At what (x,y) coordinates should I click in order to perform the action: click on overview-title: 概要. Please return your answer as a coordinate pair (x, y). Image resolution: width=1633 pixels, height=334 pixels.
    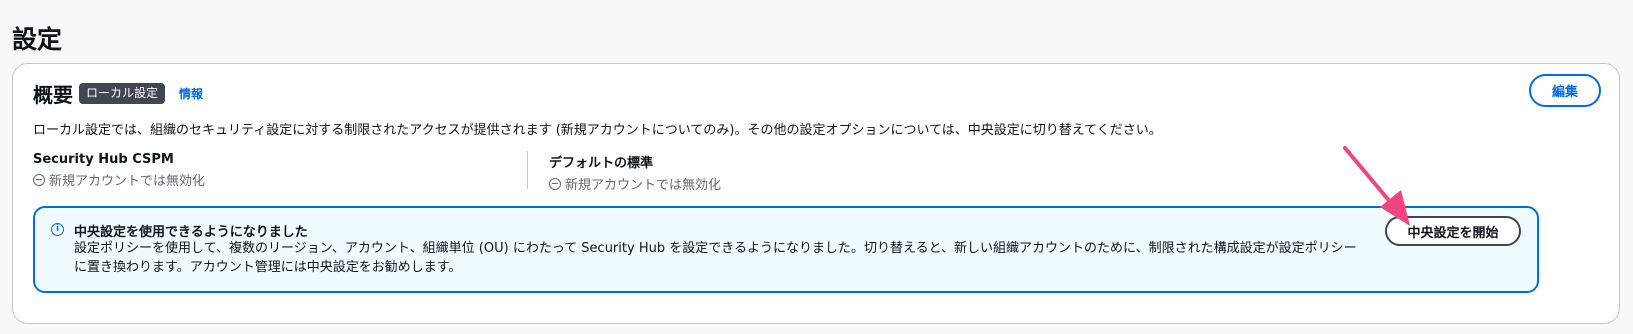
    Looking at the image, I should click on (53, 95).